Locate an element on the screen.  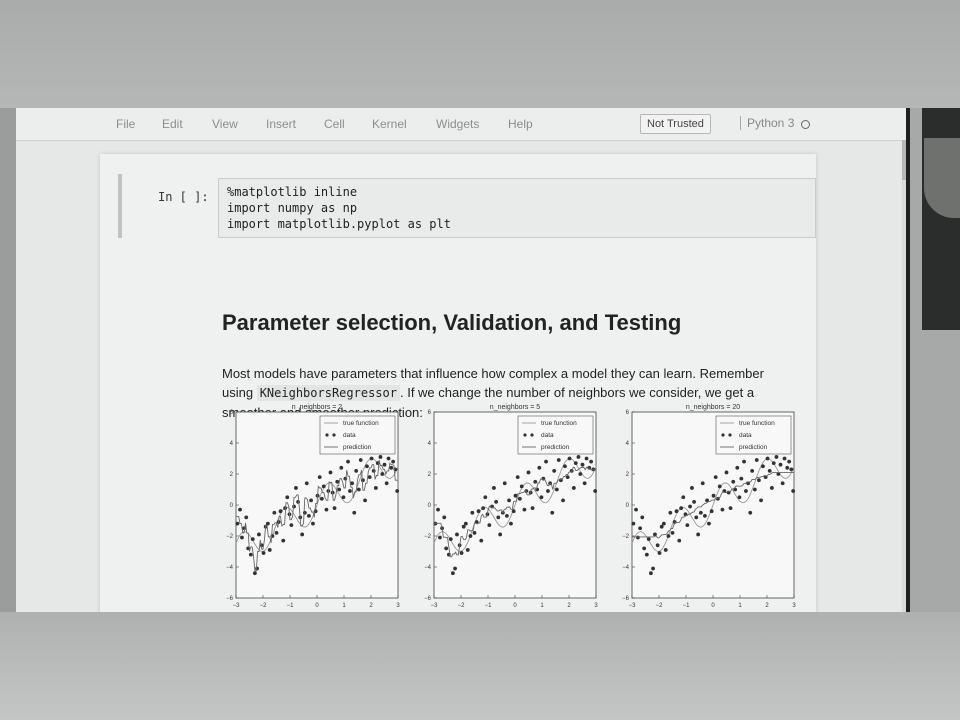
legend-label: prediction is located at coordinates (753, 447).